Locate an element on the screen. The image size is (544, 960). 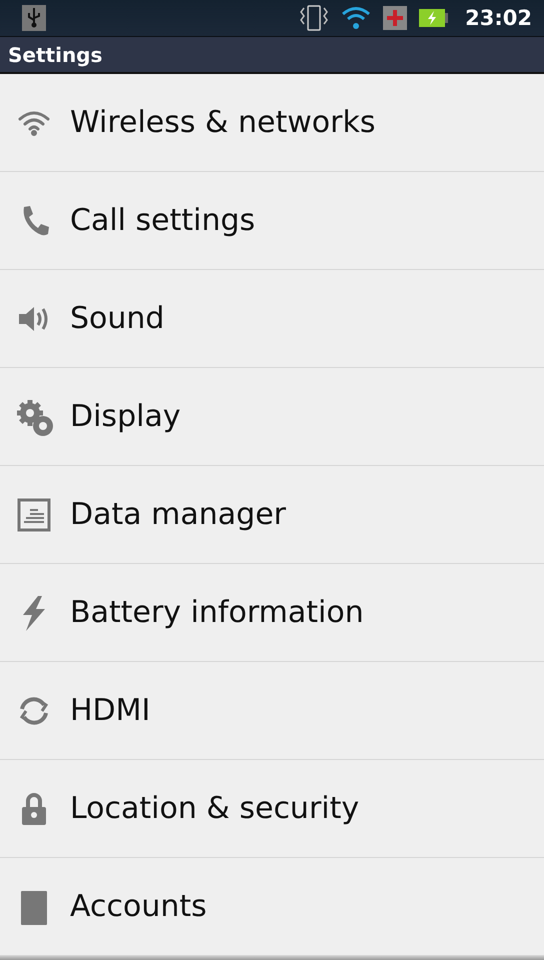
settings-item: Battery information is located at coordinates (272, 613).